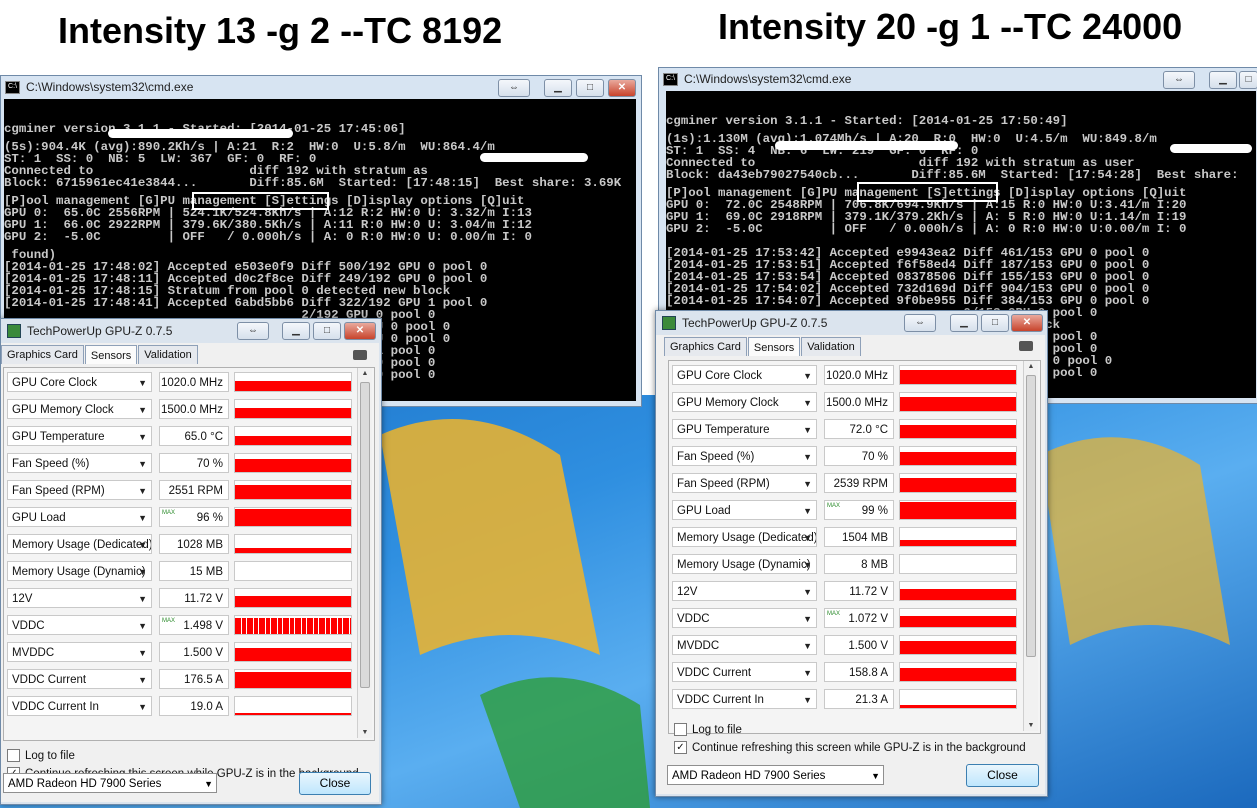 Image resolution: width=1257 pixels, height=808 pixels. I want to click on left-hashrate-highlight, so click(260, 201).